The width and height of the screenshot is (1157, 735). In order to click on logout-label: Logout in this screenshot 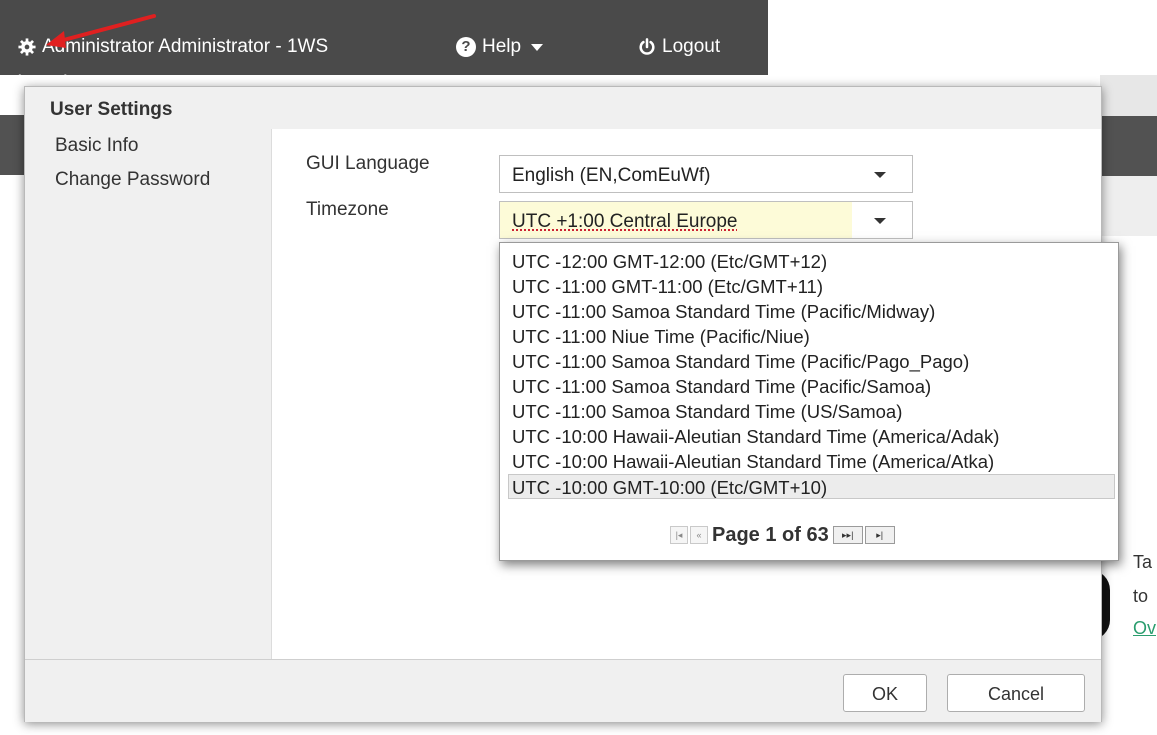, I will do `click(691, 46)`.